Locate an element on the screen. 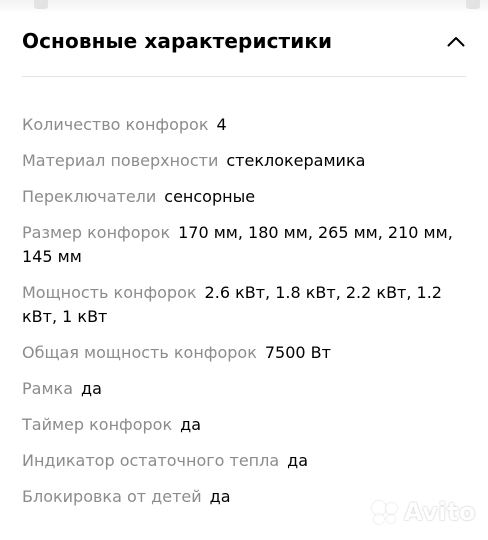  avito-logo-icon is located at coordinates (384, 512).